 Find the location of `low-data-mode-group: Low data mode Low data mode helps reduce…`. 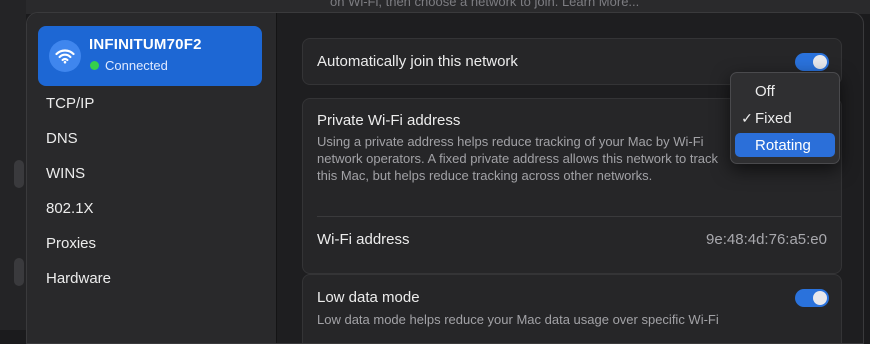

low-data-mode-group: Low data mode Low data mode helps reduce… is located at coordinates (572, 308).